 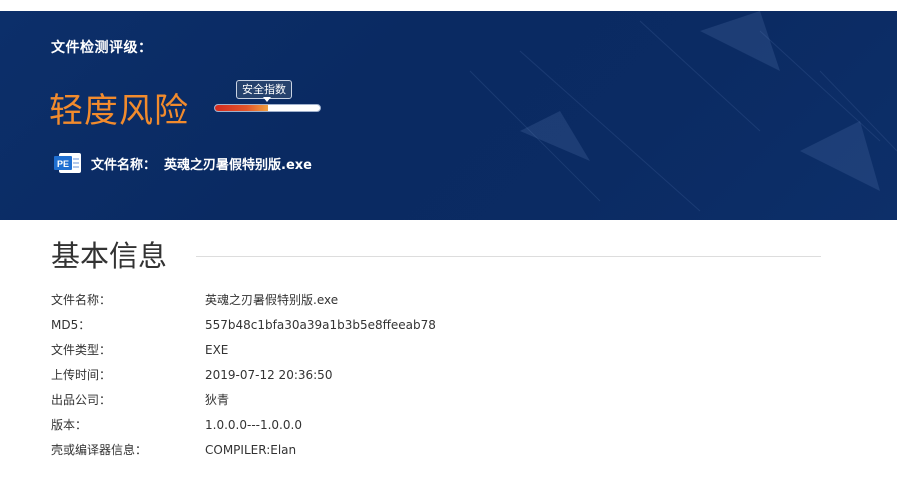 What do you see at coordinates (241, 108) in the screenshot?
I see `safety-index-fill` at bounding box center [241, 108].